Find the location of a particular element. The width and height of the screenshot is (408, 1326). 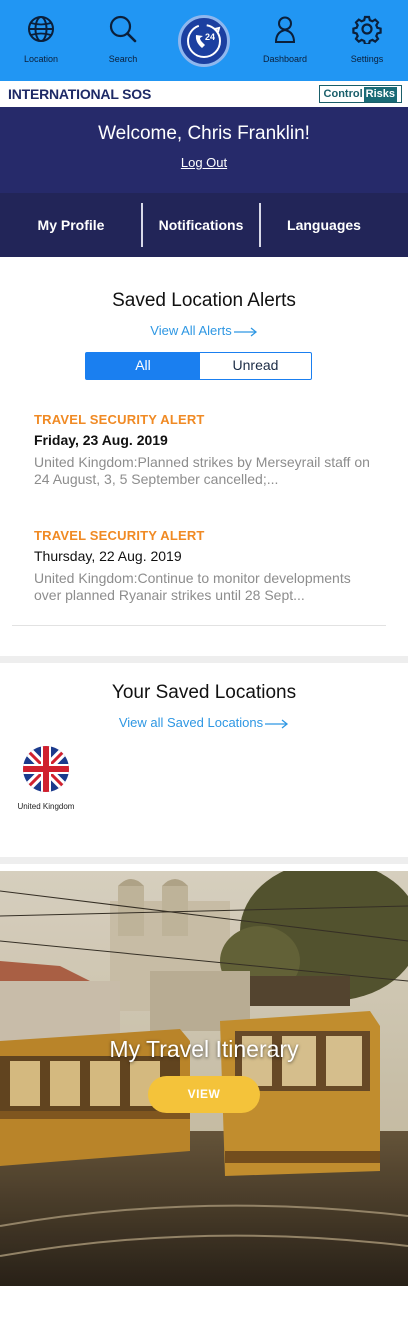

view-itinerary-button: VIEW is located at coordinates (204, 1094).